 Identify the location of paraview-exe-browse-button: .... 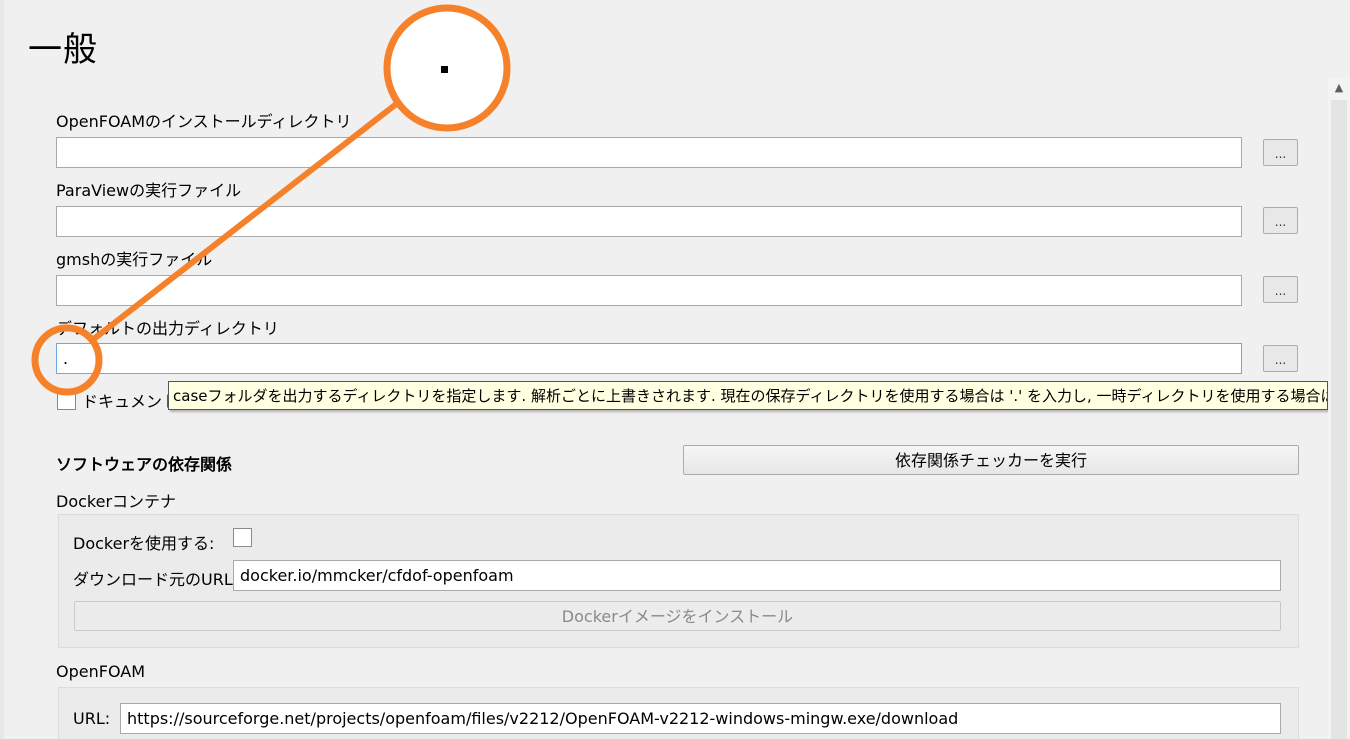
(1280, 220).